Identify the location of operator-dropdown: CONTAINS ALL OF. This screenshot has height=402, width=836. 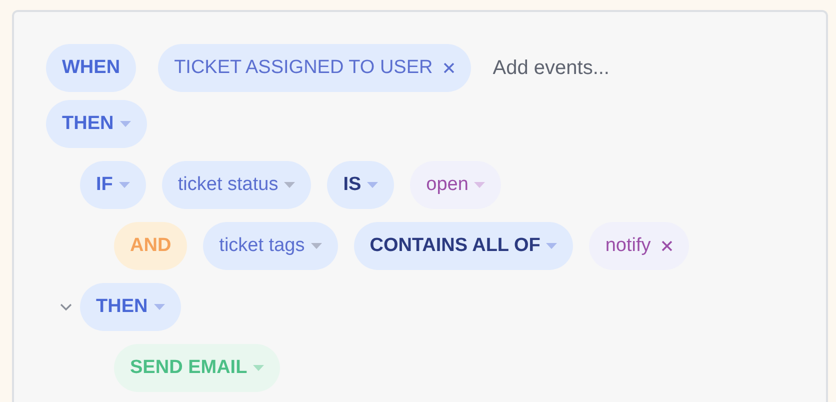
(464, 246).